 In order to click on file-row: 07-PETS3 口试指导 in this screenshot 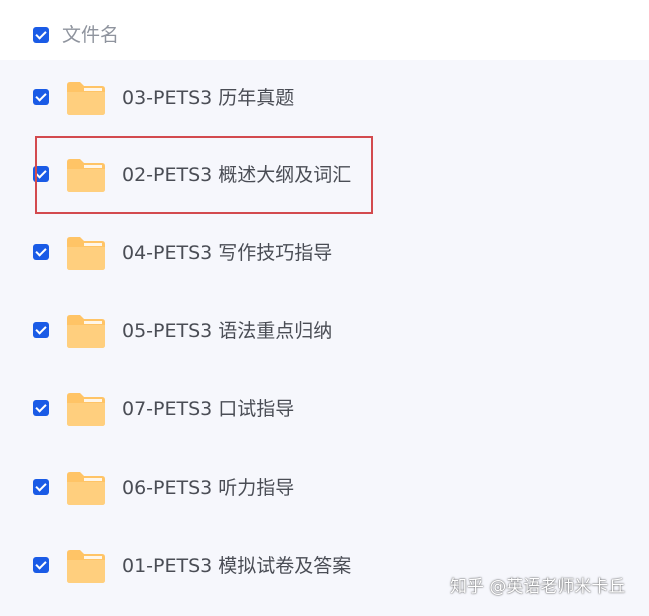, I will do `click(324, 410)`.